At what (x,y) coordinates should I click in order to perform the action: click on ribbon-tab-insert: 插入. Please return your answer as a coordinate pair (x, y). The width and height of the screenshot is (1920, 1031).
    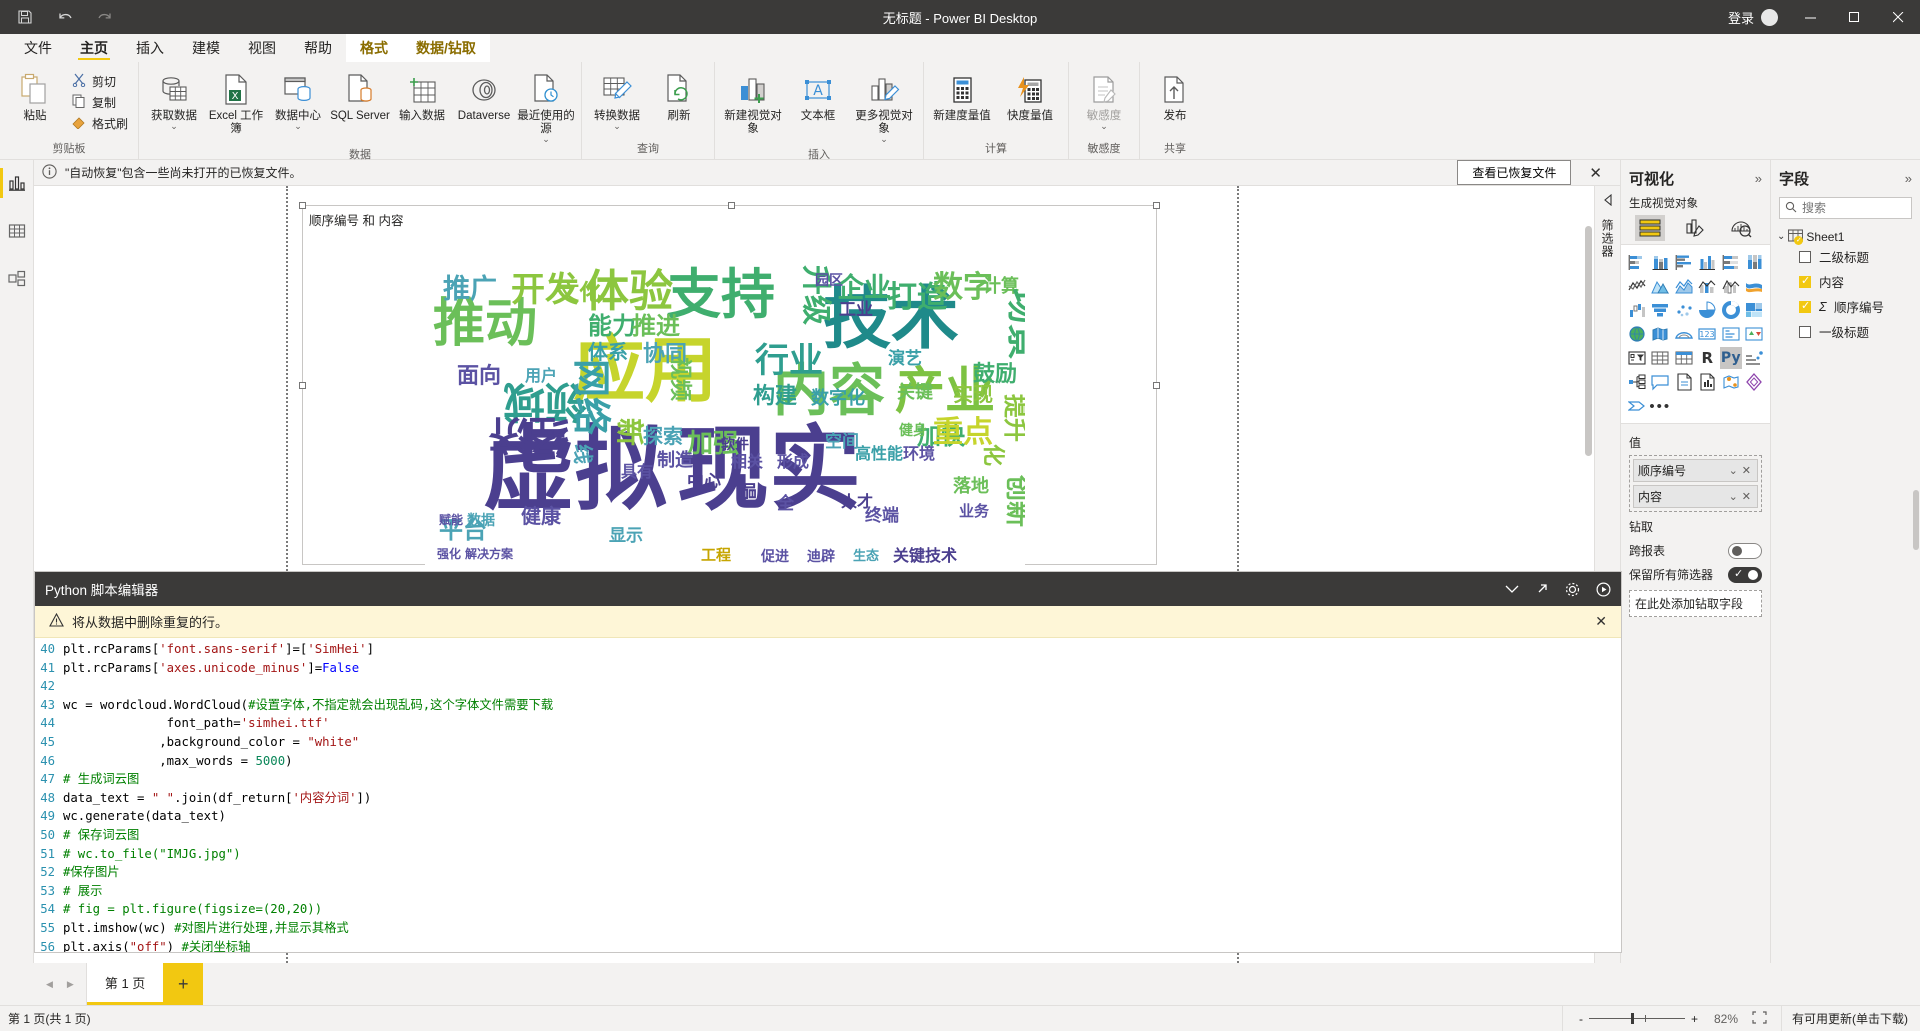
    Looking at the image, I should click on (150, 48).